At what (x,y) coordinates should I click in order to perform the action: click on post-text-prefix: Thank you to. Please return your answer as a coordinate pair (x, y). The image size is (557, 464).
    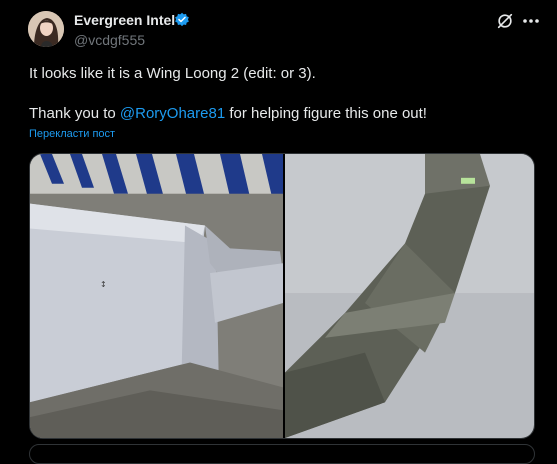
    Looking at the image, I should click on (74, 113).